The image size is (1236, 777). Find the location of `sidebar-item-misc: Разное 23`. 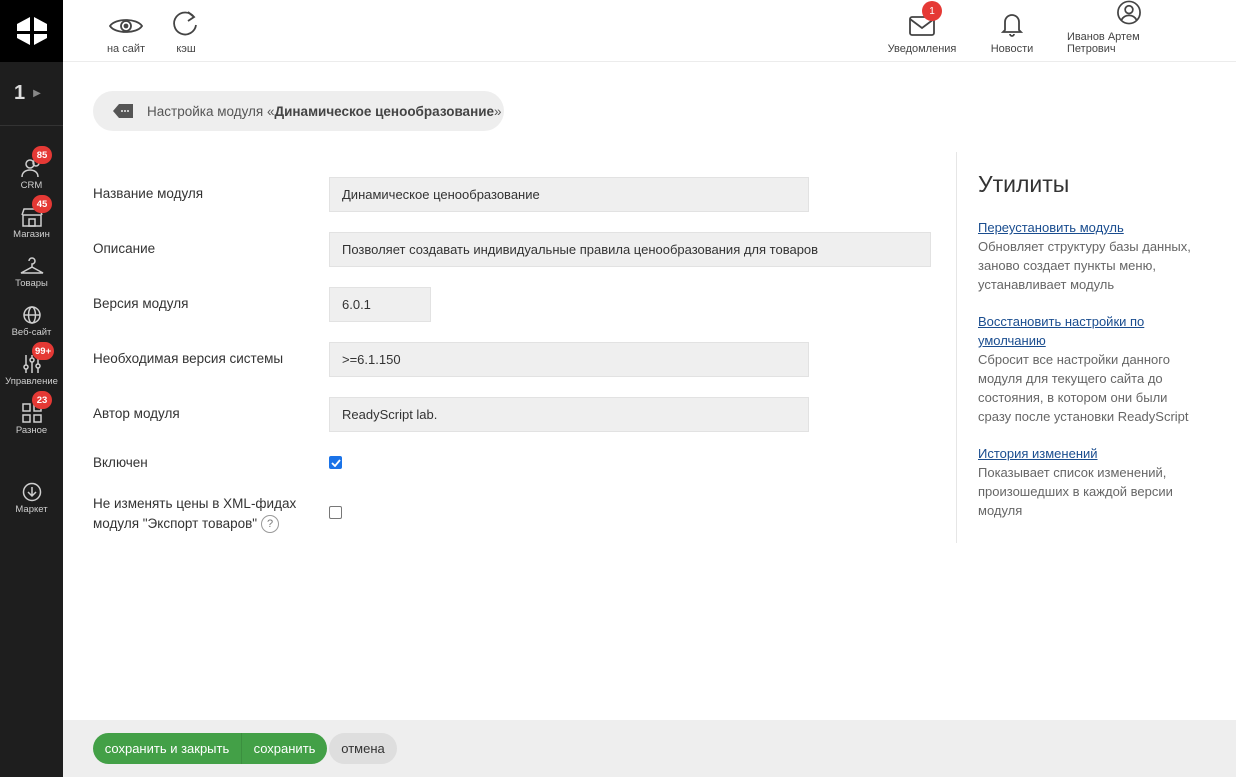

sidebar-item-misc: Разное 23 is located at coordinates (31, 412).